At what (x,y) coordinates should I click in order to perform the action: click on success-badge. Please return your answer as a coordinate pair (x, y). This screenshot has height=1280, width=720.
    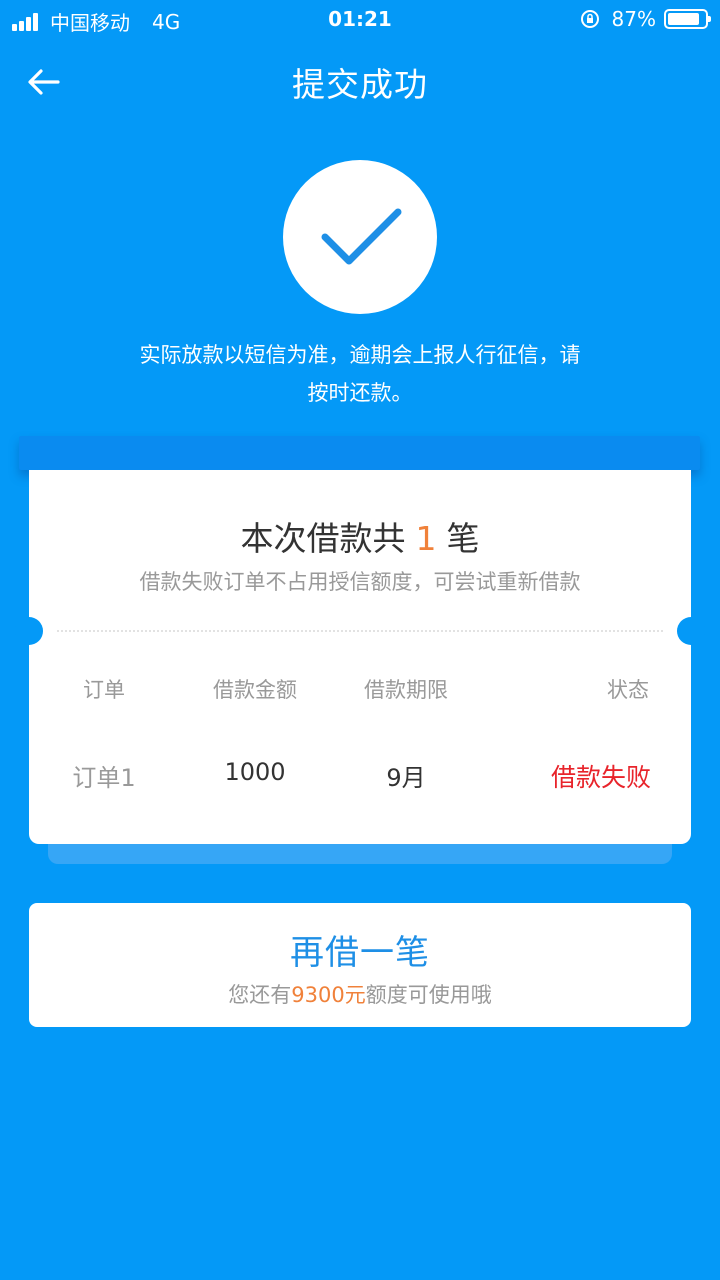
    Looking at the image, I should click on (360, 237).